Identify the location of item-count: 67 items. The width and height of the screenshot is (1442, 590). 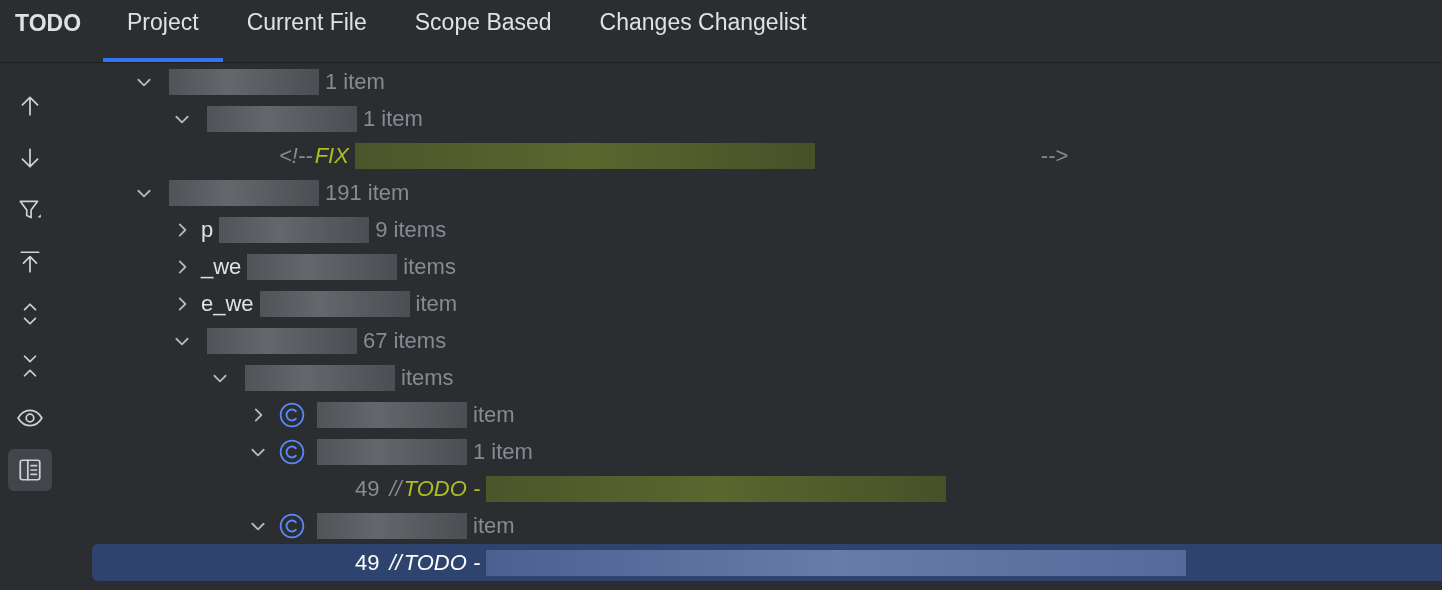
(405, 340).